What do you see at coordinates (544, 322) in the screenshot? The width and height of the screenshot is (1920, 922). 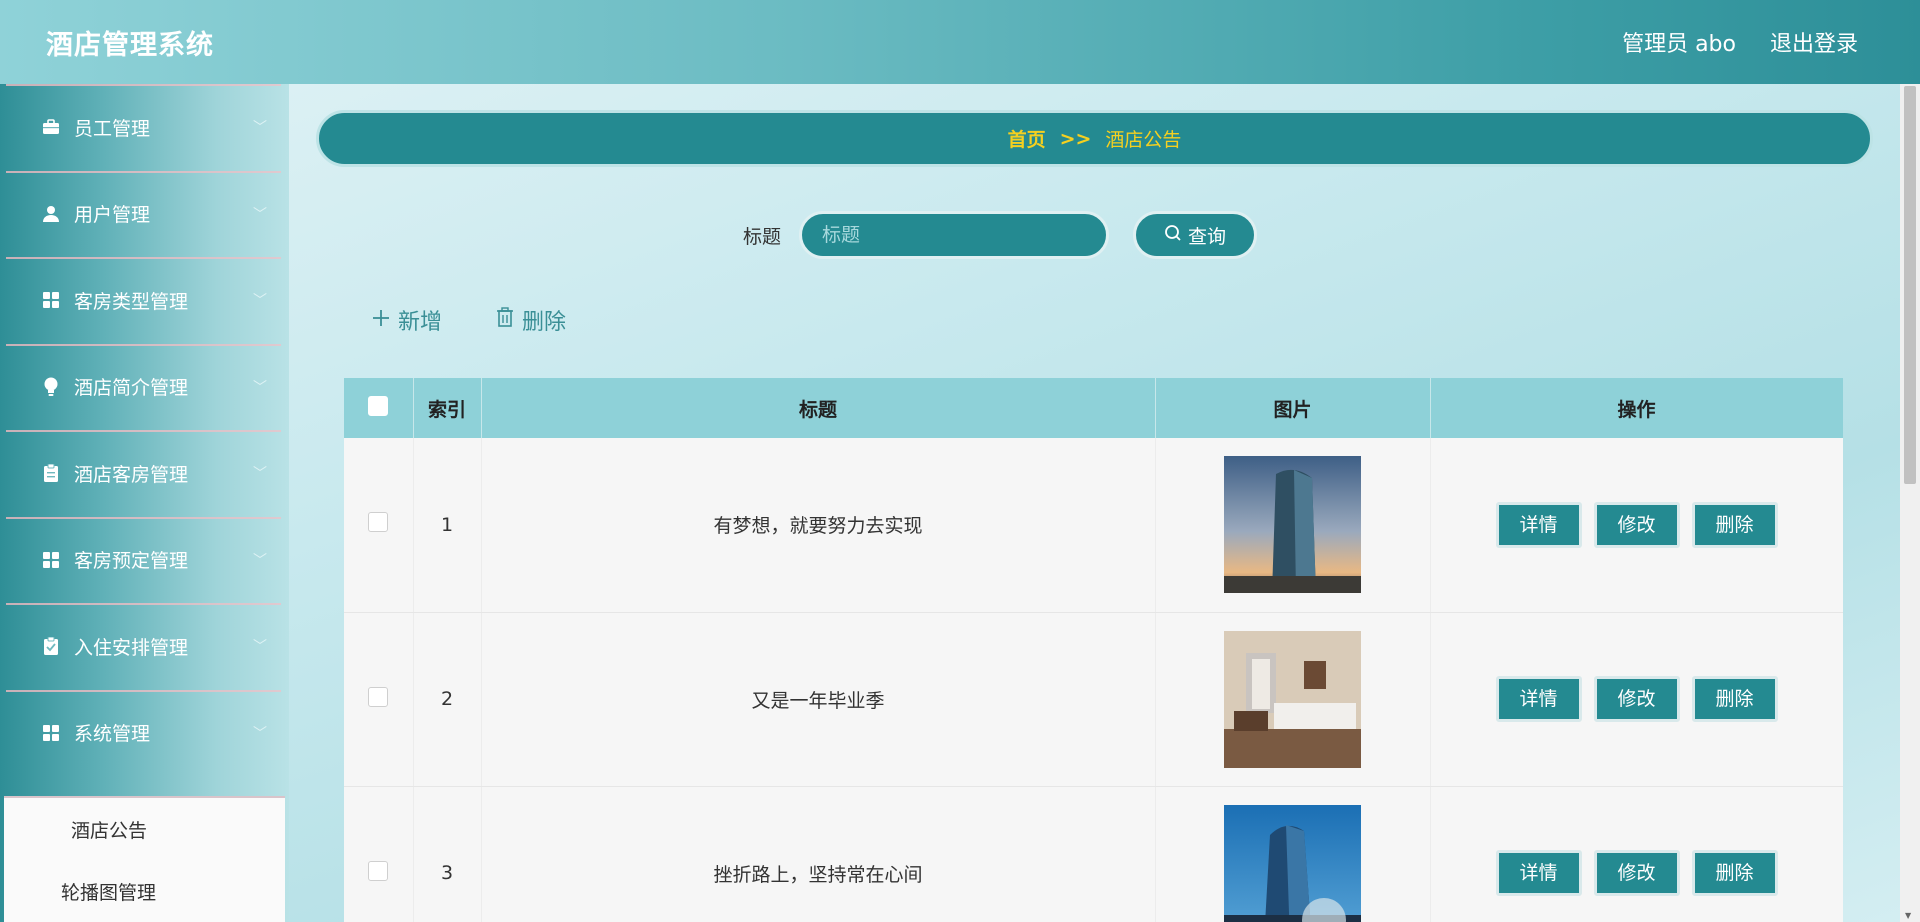 I see `delete-button-label: 删除` at bounding box center [544, 322].